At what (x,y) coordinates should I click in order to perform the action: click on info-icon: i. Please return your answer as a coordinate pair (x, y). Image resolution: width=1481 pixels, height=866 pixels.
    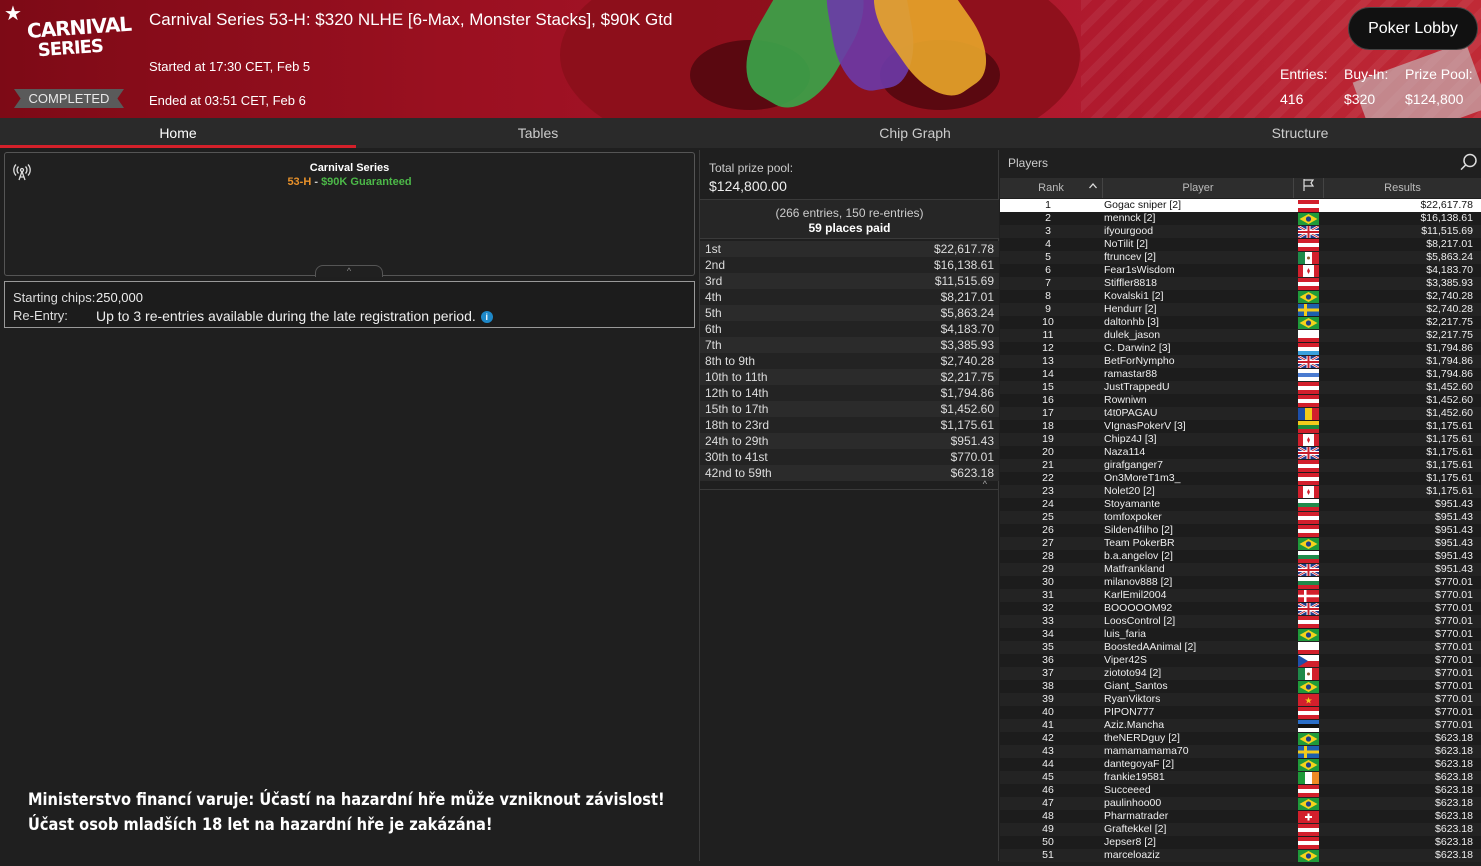
    Looking at the image, I should click on (486, 317).